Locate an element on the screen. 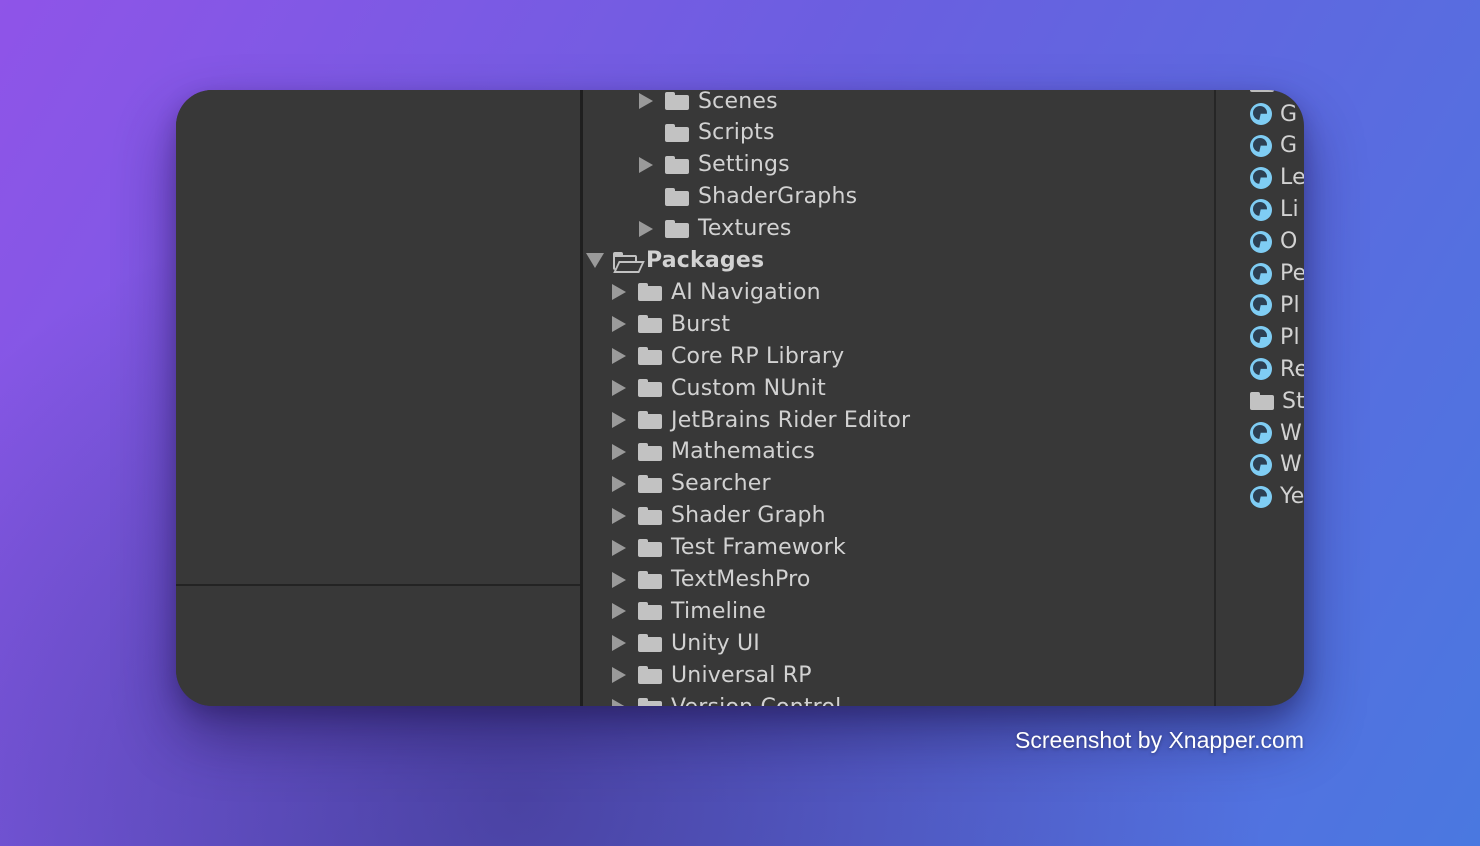  tree-row-label: Unity UI is located at coordinates (715, 643).